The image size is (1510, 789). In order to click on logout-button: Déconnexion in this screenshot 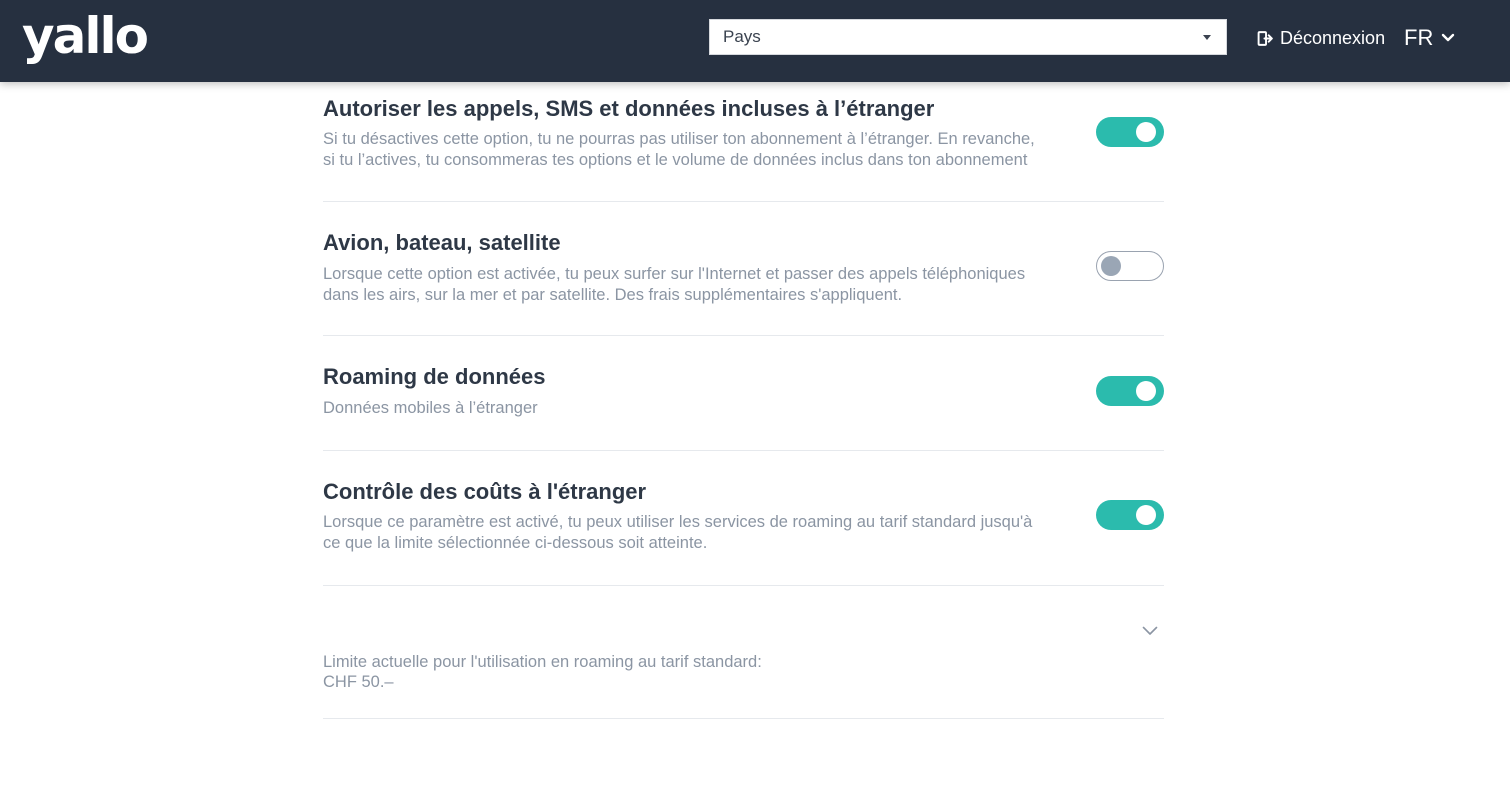, I will do `click(1321, 38)`.